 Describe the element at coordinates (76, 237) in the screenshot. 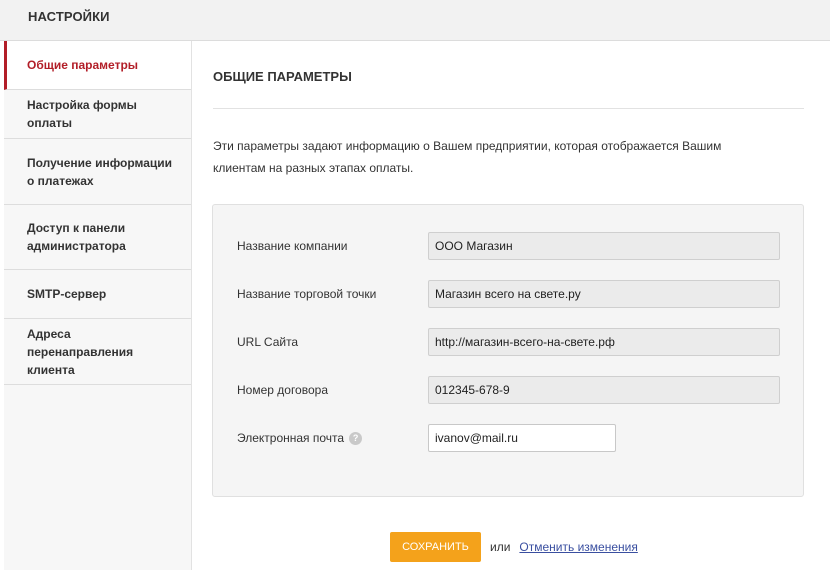

I see `sidebar-item-label: Доступ к панели администратора` at that location.